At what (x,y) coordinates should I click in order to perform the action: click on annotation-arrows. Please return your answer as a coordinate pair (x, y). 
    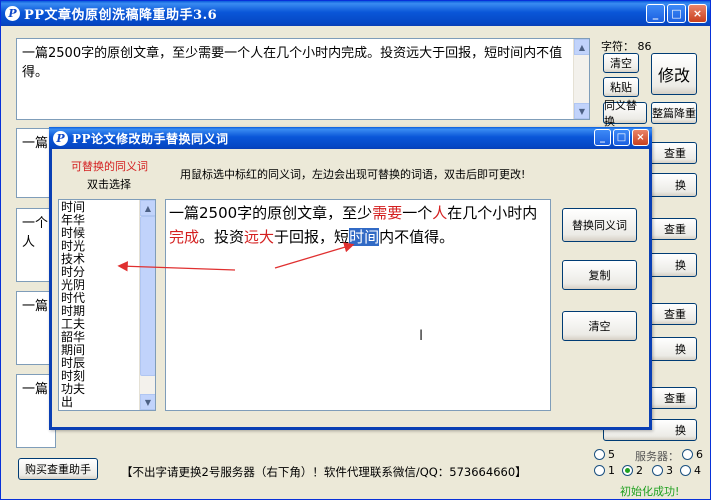
    Looking at the image, I should click on (236, 257).